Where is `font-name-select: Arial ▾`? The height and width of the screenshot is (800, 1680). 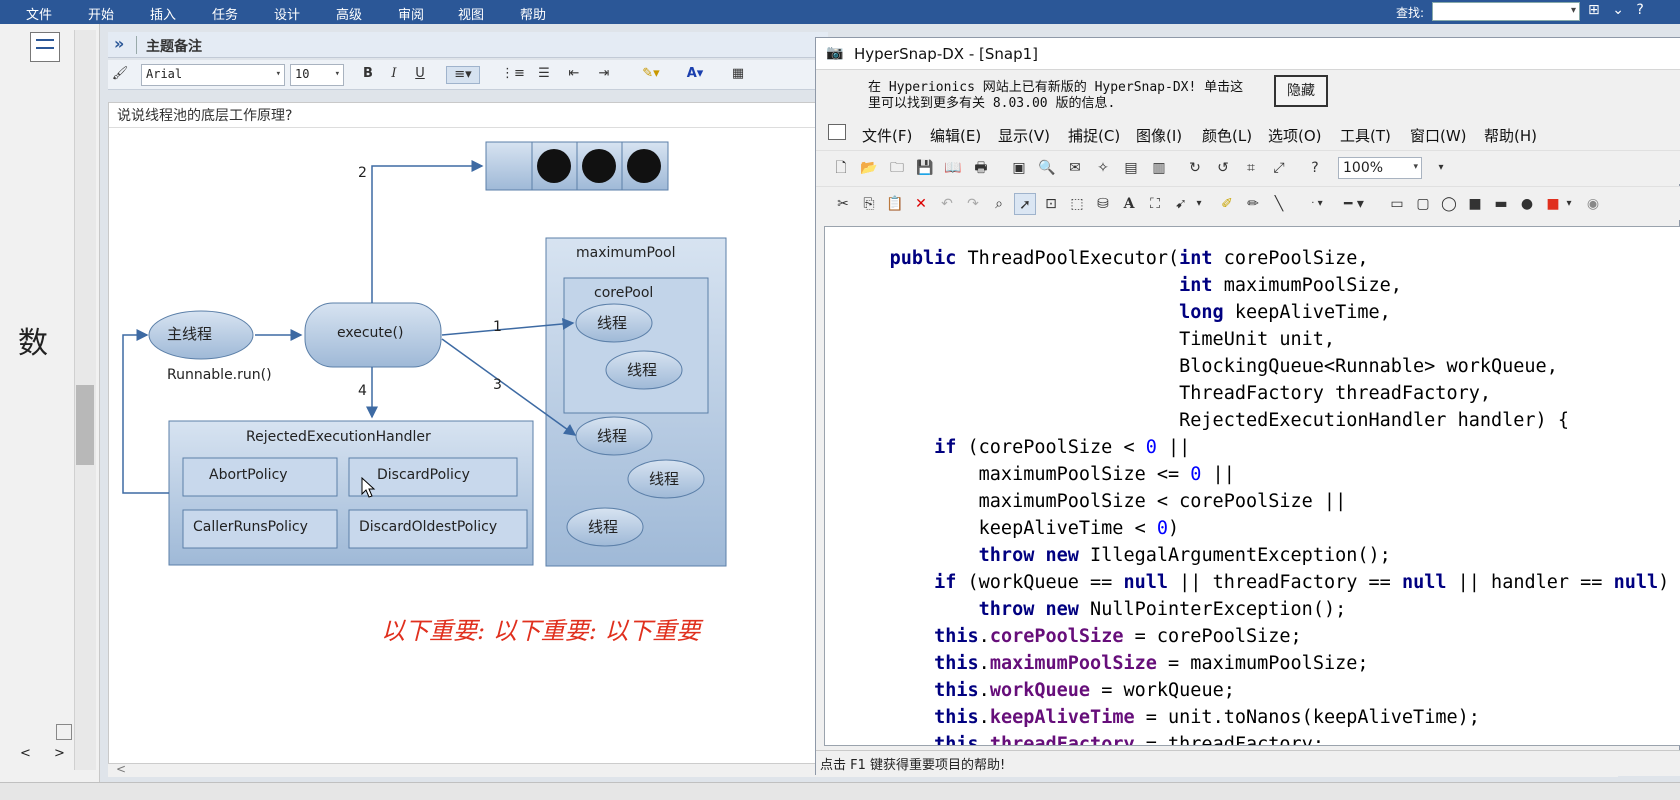 font-name-select: Arial ▾ is located at coordinates (213, 75).